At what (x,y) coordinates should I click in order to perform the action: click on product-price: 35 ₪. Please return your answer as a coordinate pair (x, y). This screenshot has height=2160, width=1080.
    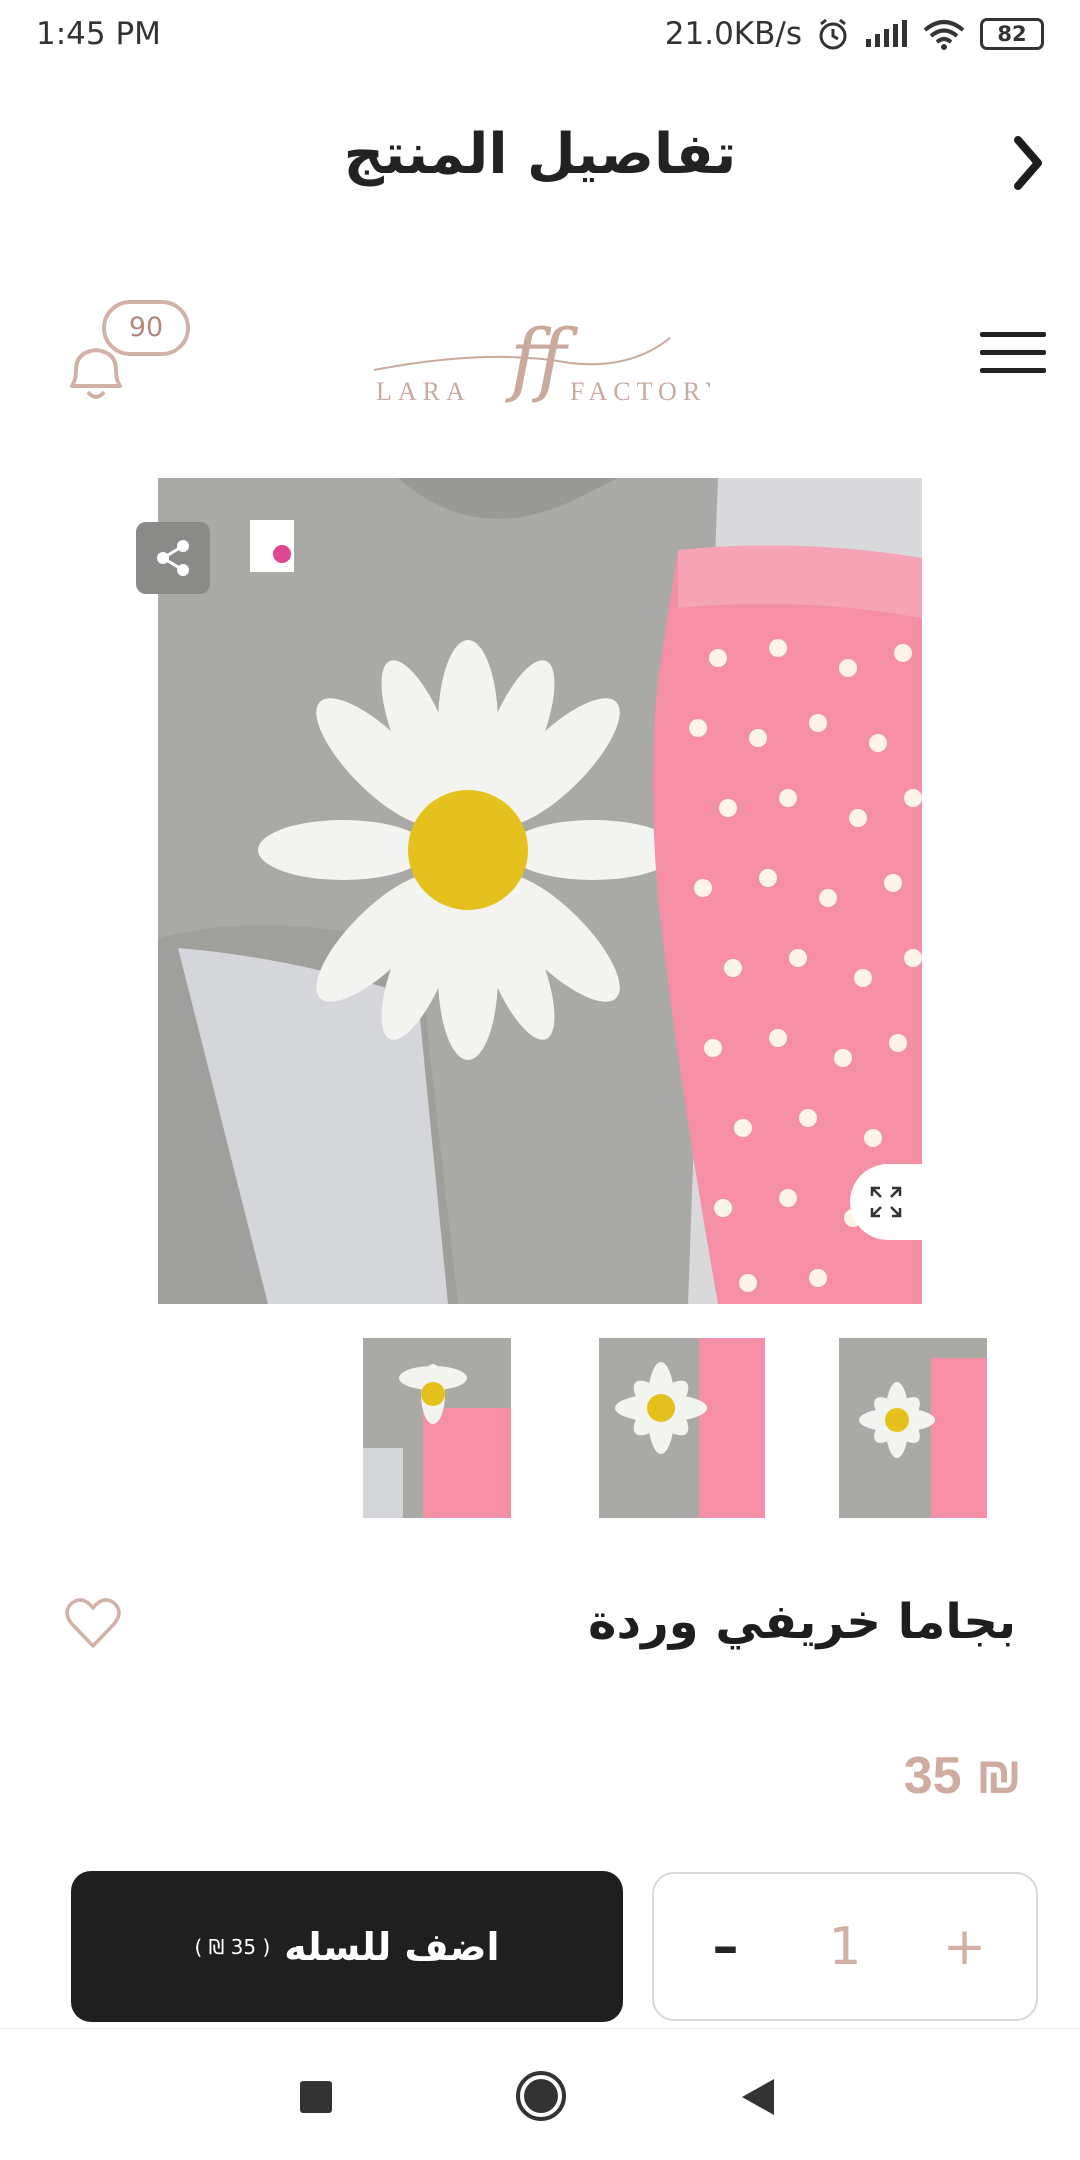
    Looking at the image, I should click on (962, 1776).